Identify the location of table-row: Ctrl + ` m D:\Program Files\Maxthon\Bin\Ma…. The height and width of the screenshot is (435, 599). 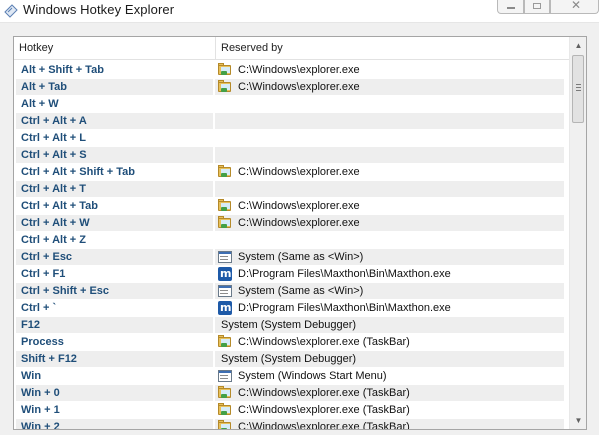
(291, 308).